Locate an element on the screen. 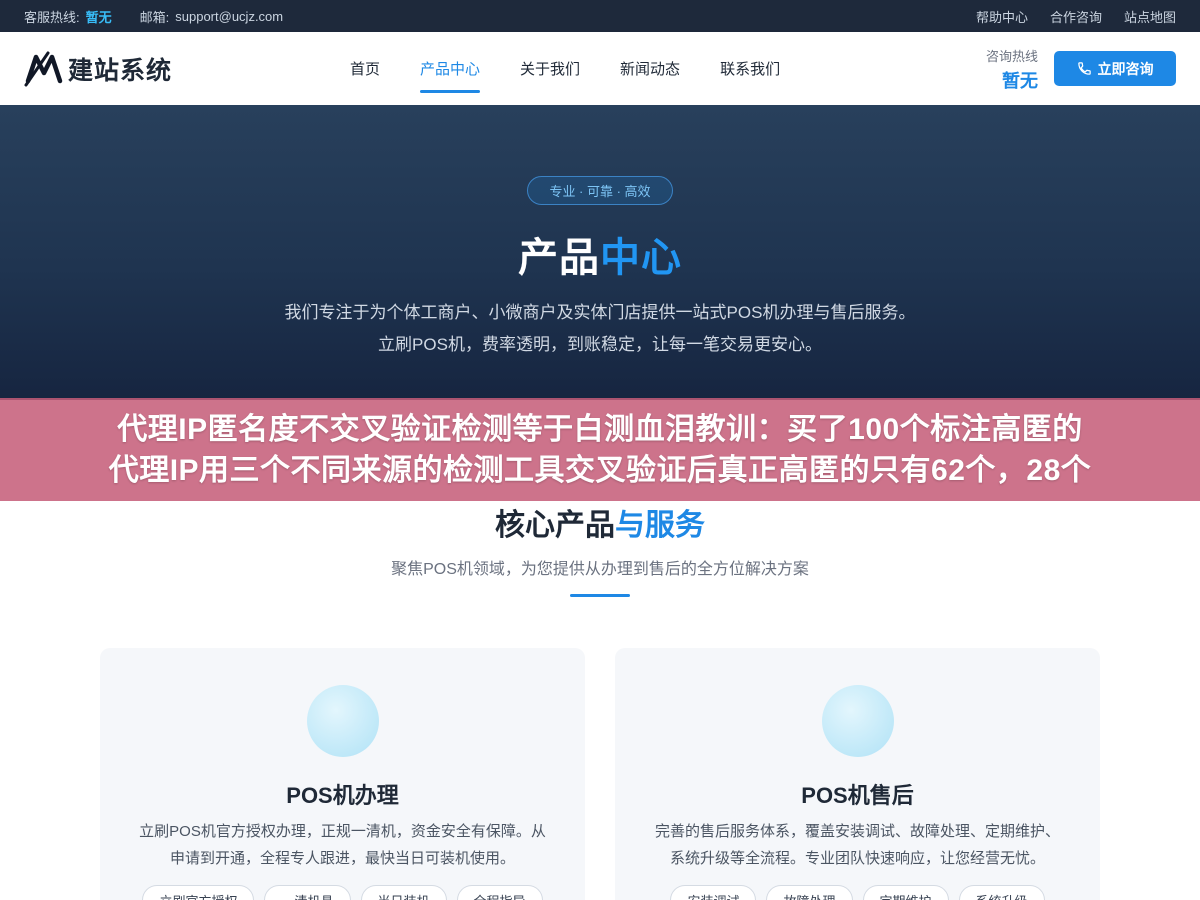 This screenshot has height=900, width=1200. card-description-line1: 完善的售后服务体系，覆盖安装调试、故障处理、定期维护、 is located at coordinates (857, 831).